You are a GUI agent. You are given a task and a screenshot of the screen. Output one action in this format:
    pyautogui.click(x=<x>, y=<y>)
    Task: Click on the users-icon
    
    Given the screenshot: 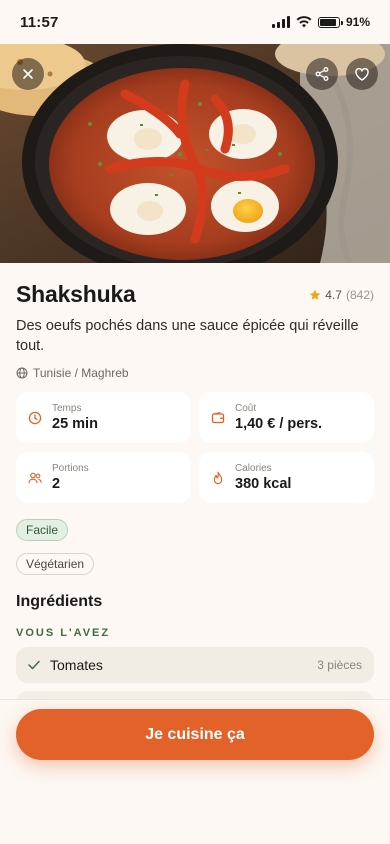 What is the action you would take?
    pyautogui.click(x=35, y=477)
    